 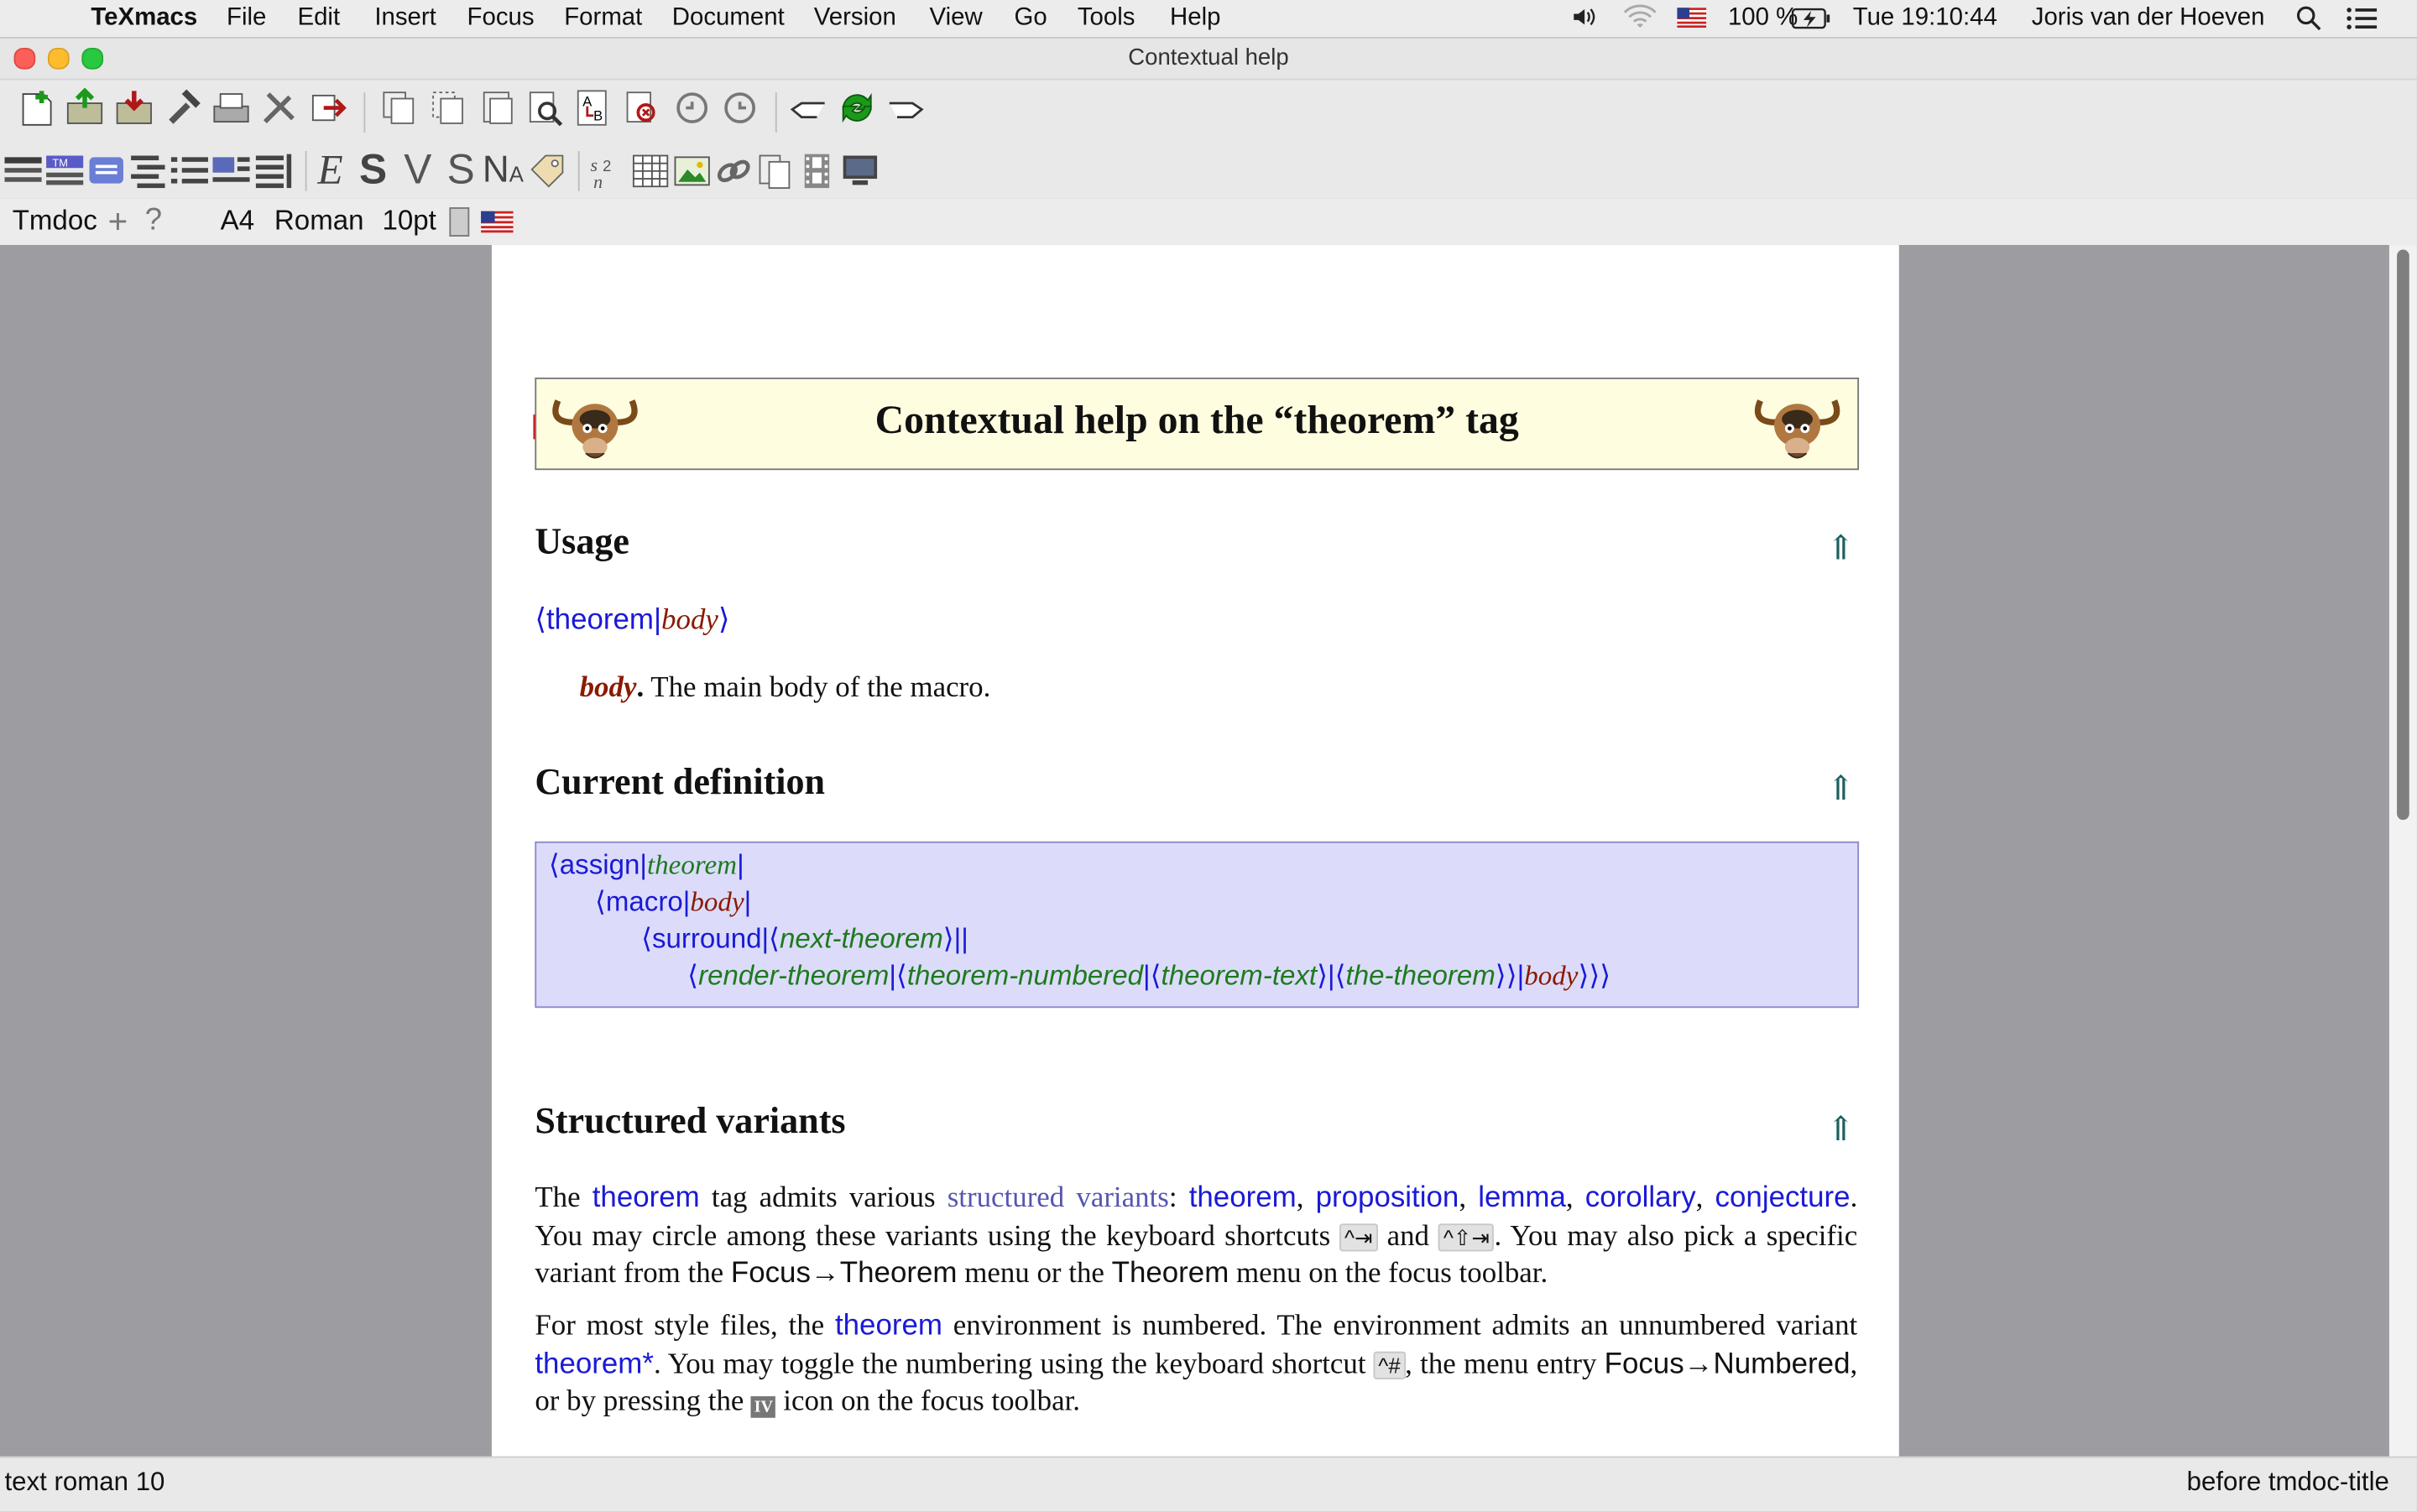 What do you see at coordinates (134, 108) in the screenshot?
I see `save-document-icon` at bounding box center [134, 108].